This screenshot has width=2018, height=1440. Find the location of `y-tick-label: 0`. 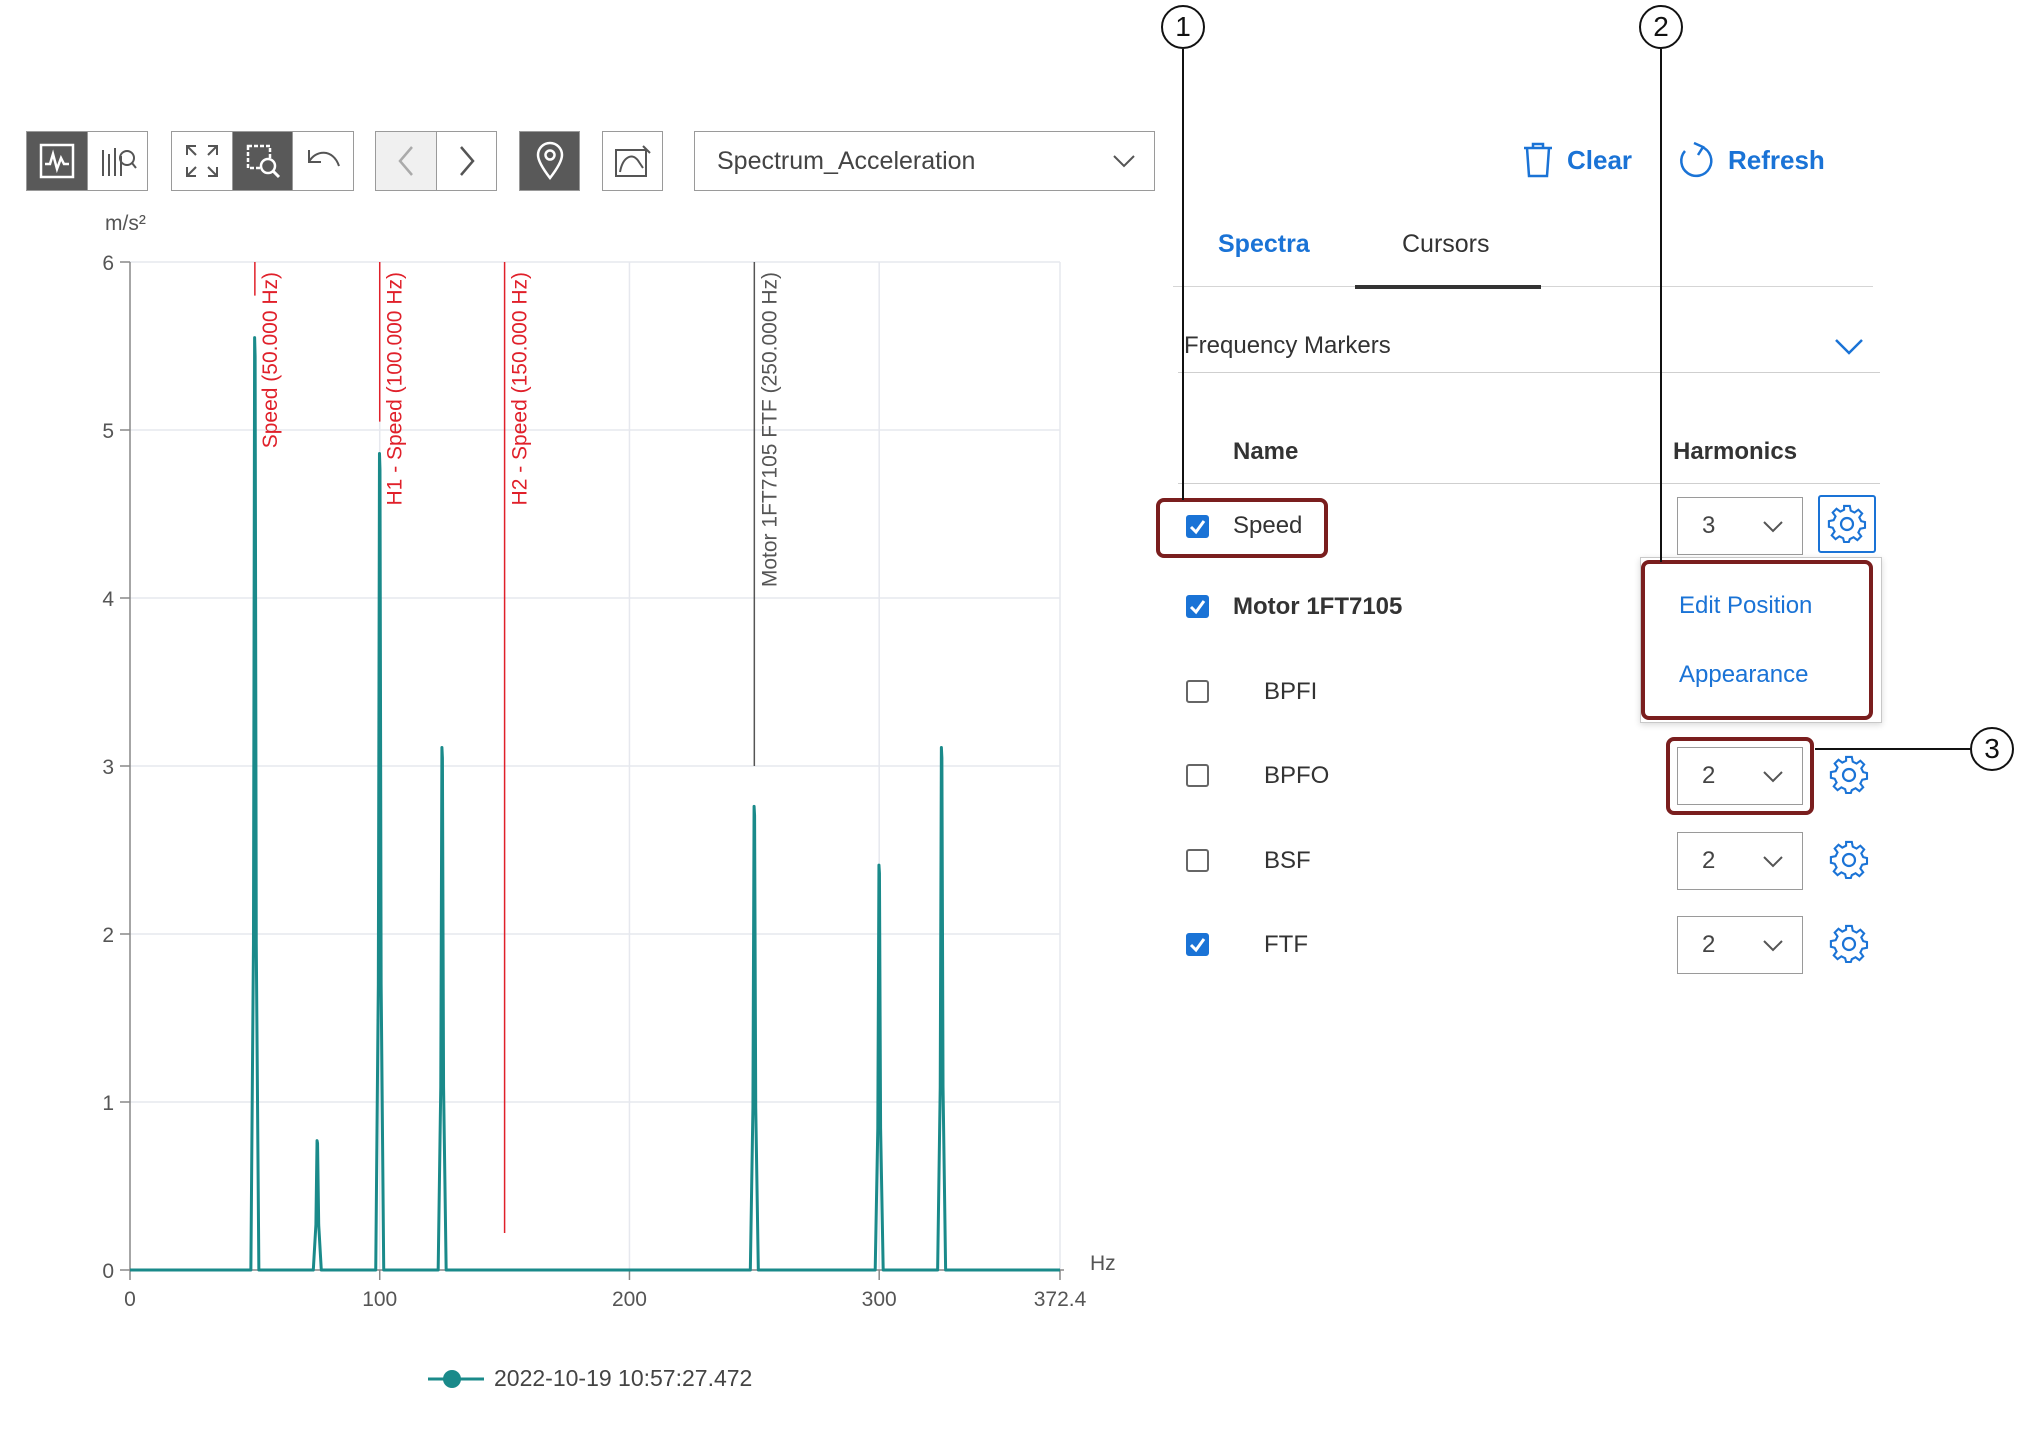

y-tick-label: 0 is located at coordinates (108, 1271).